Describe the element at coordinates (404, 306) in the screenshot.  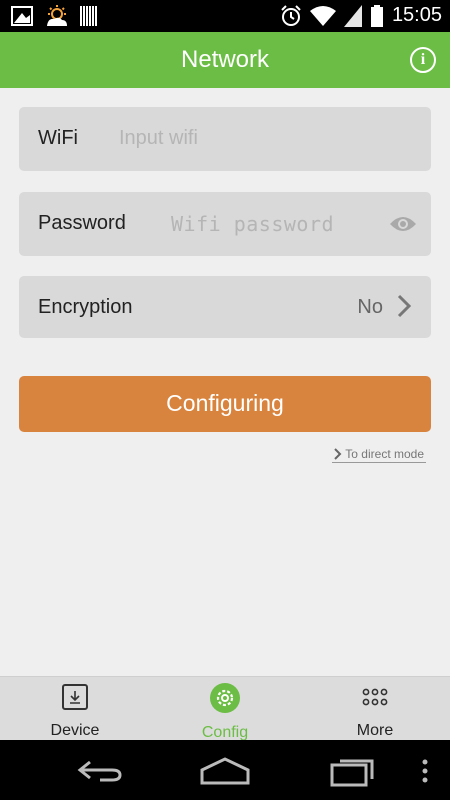
I see `chevron-right-icon` at that location.